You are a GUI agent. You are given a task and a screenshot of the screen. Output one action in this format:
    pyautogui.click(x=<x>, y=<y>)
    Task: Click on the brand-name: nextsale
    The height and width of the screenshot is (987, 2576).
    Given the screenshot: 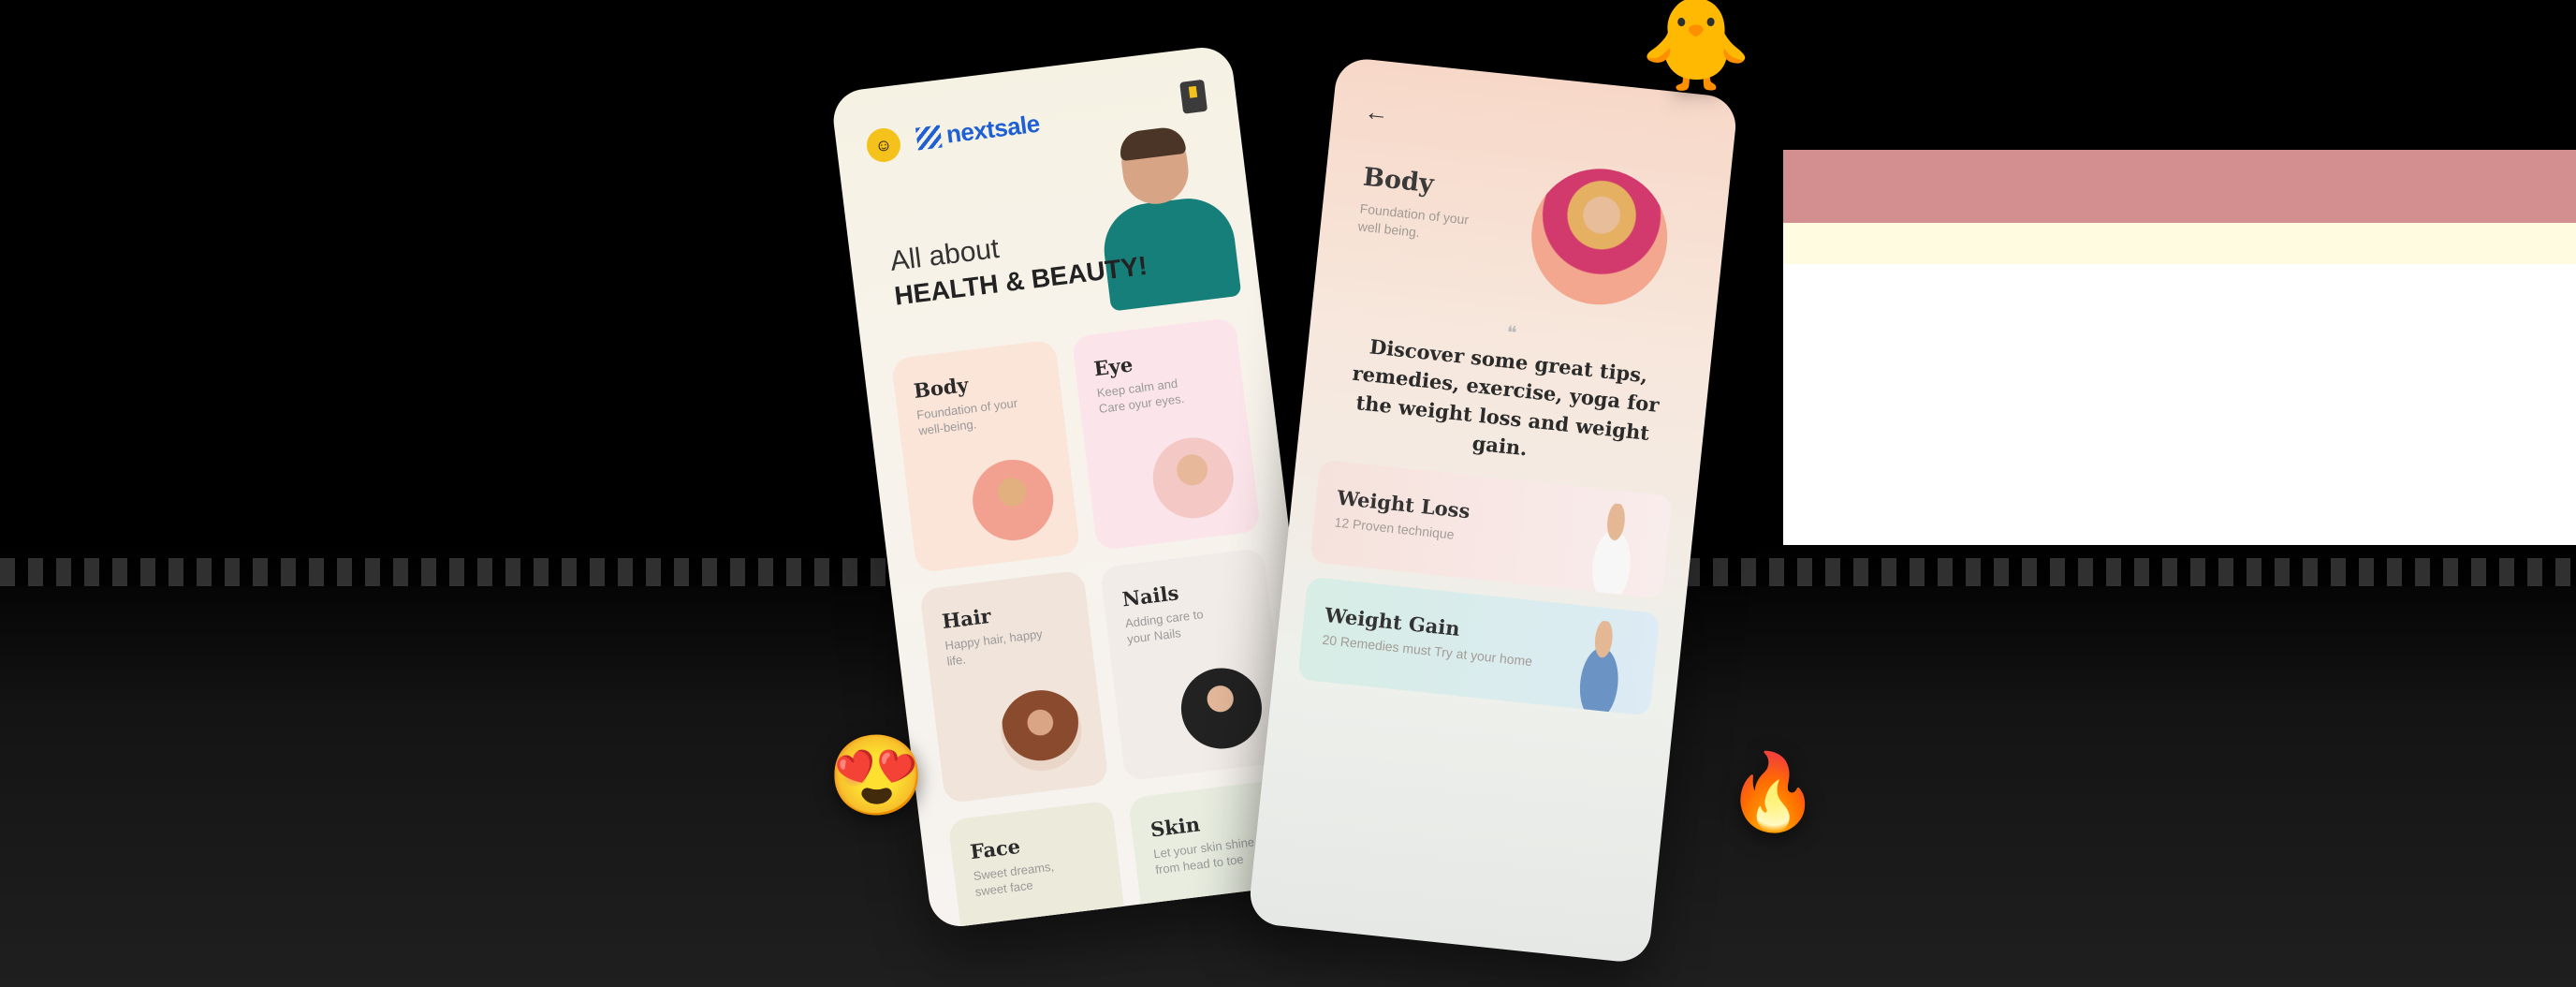 What is the action you would take?
    pyautogui.click(x=993, y=129)
    